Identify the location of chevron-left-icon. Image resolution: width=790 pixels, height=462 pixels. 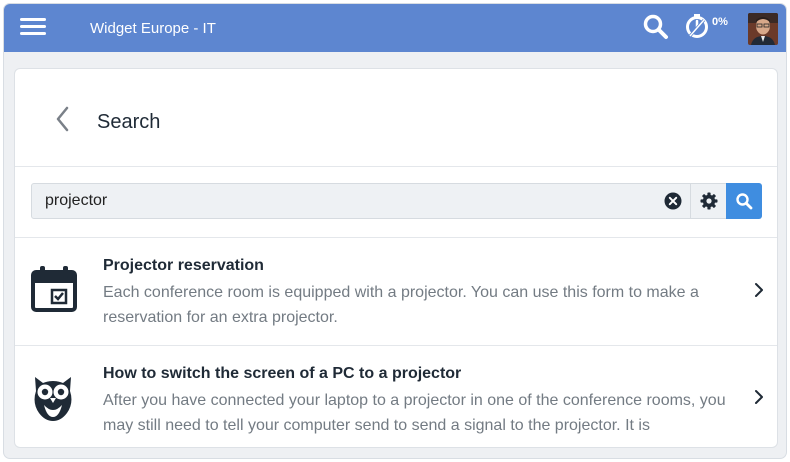
(63, 119).